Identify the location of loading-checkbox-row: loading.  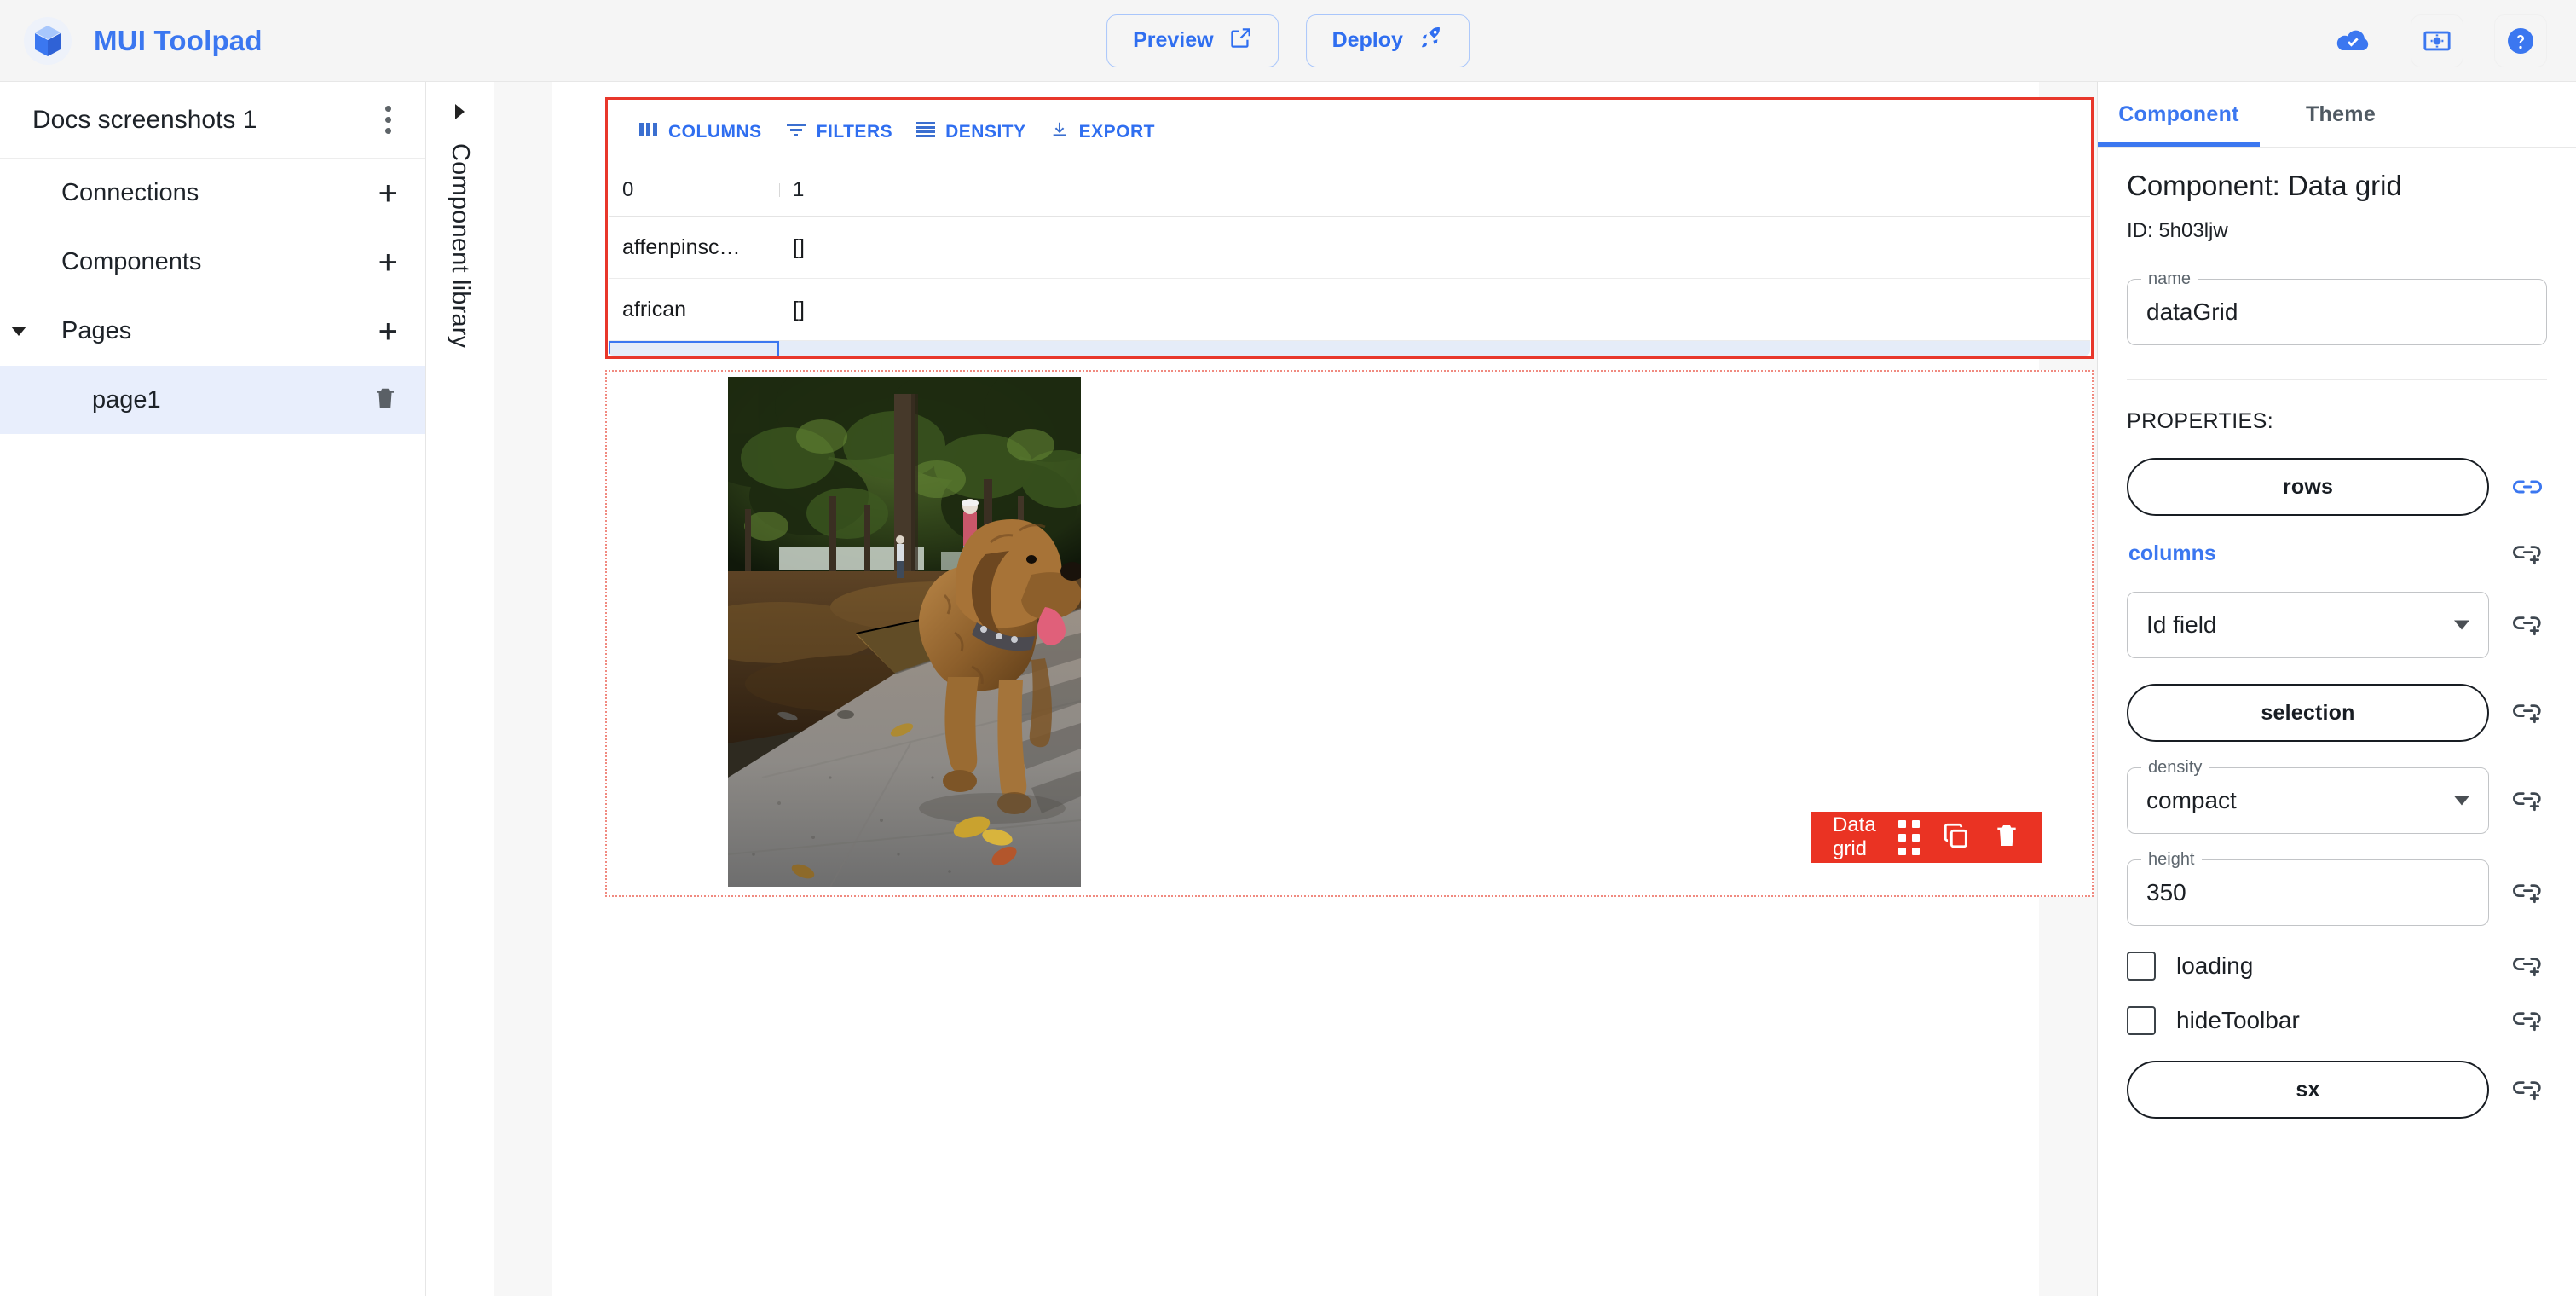
(2308, 966).